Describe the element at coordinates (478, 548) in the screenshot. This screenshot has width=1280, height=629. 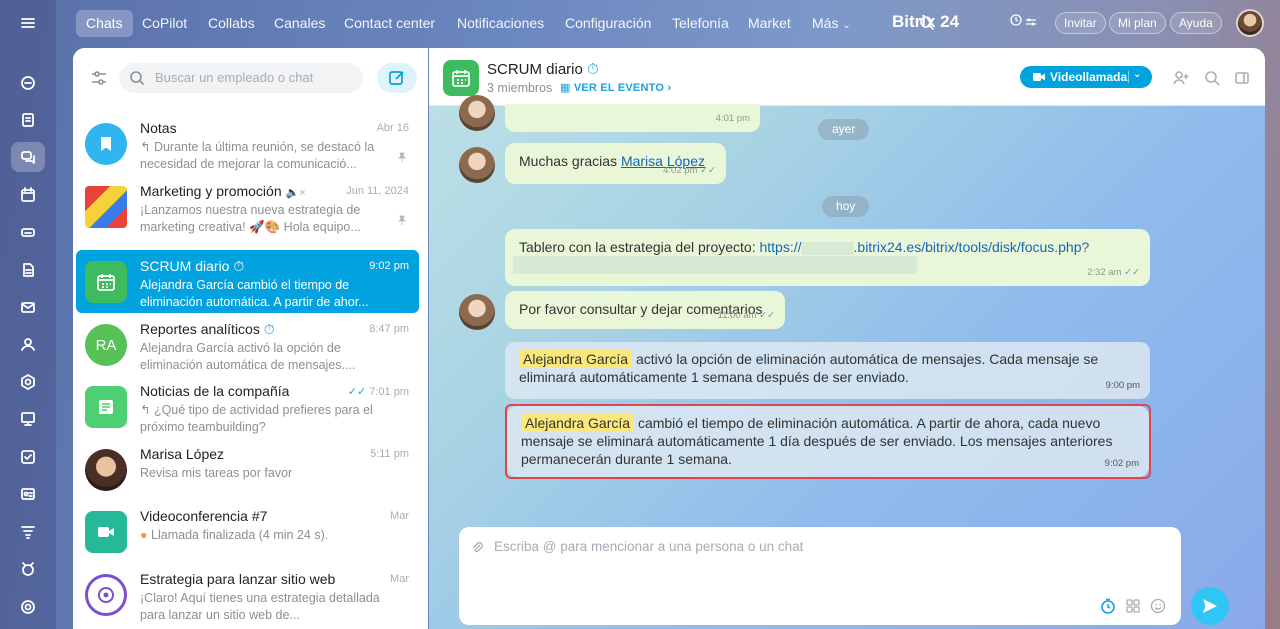
I see `attach-icon` at that location.